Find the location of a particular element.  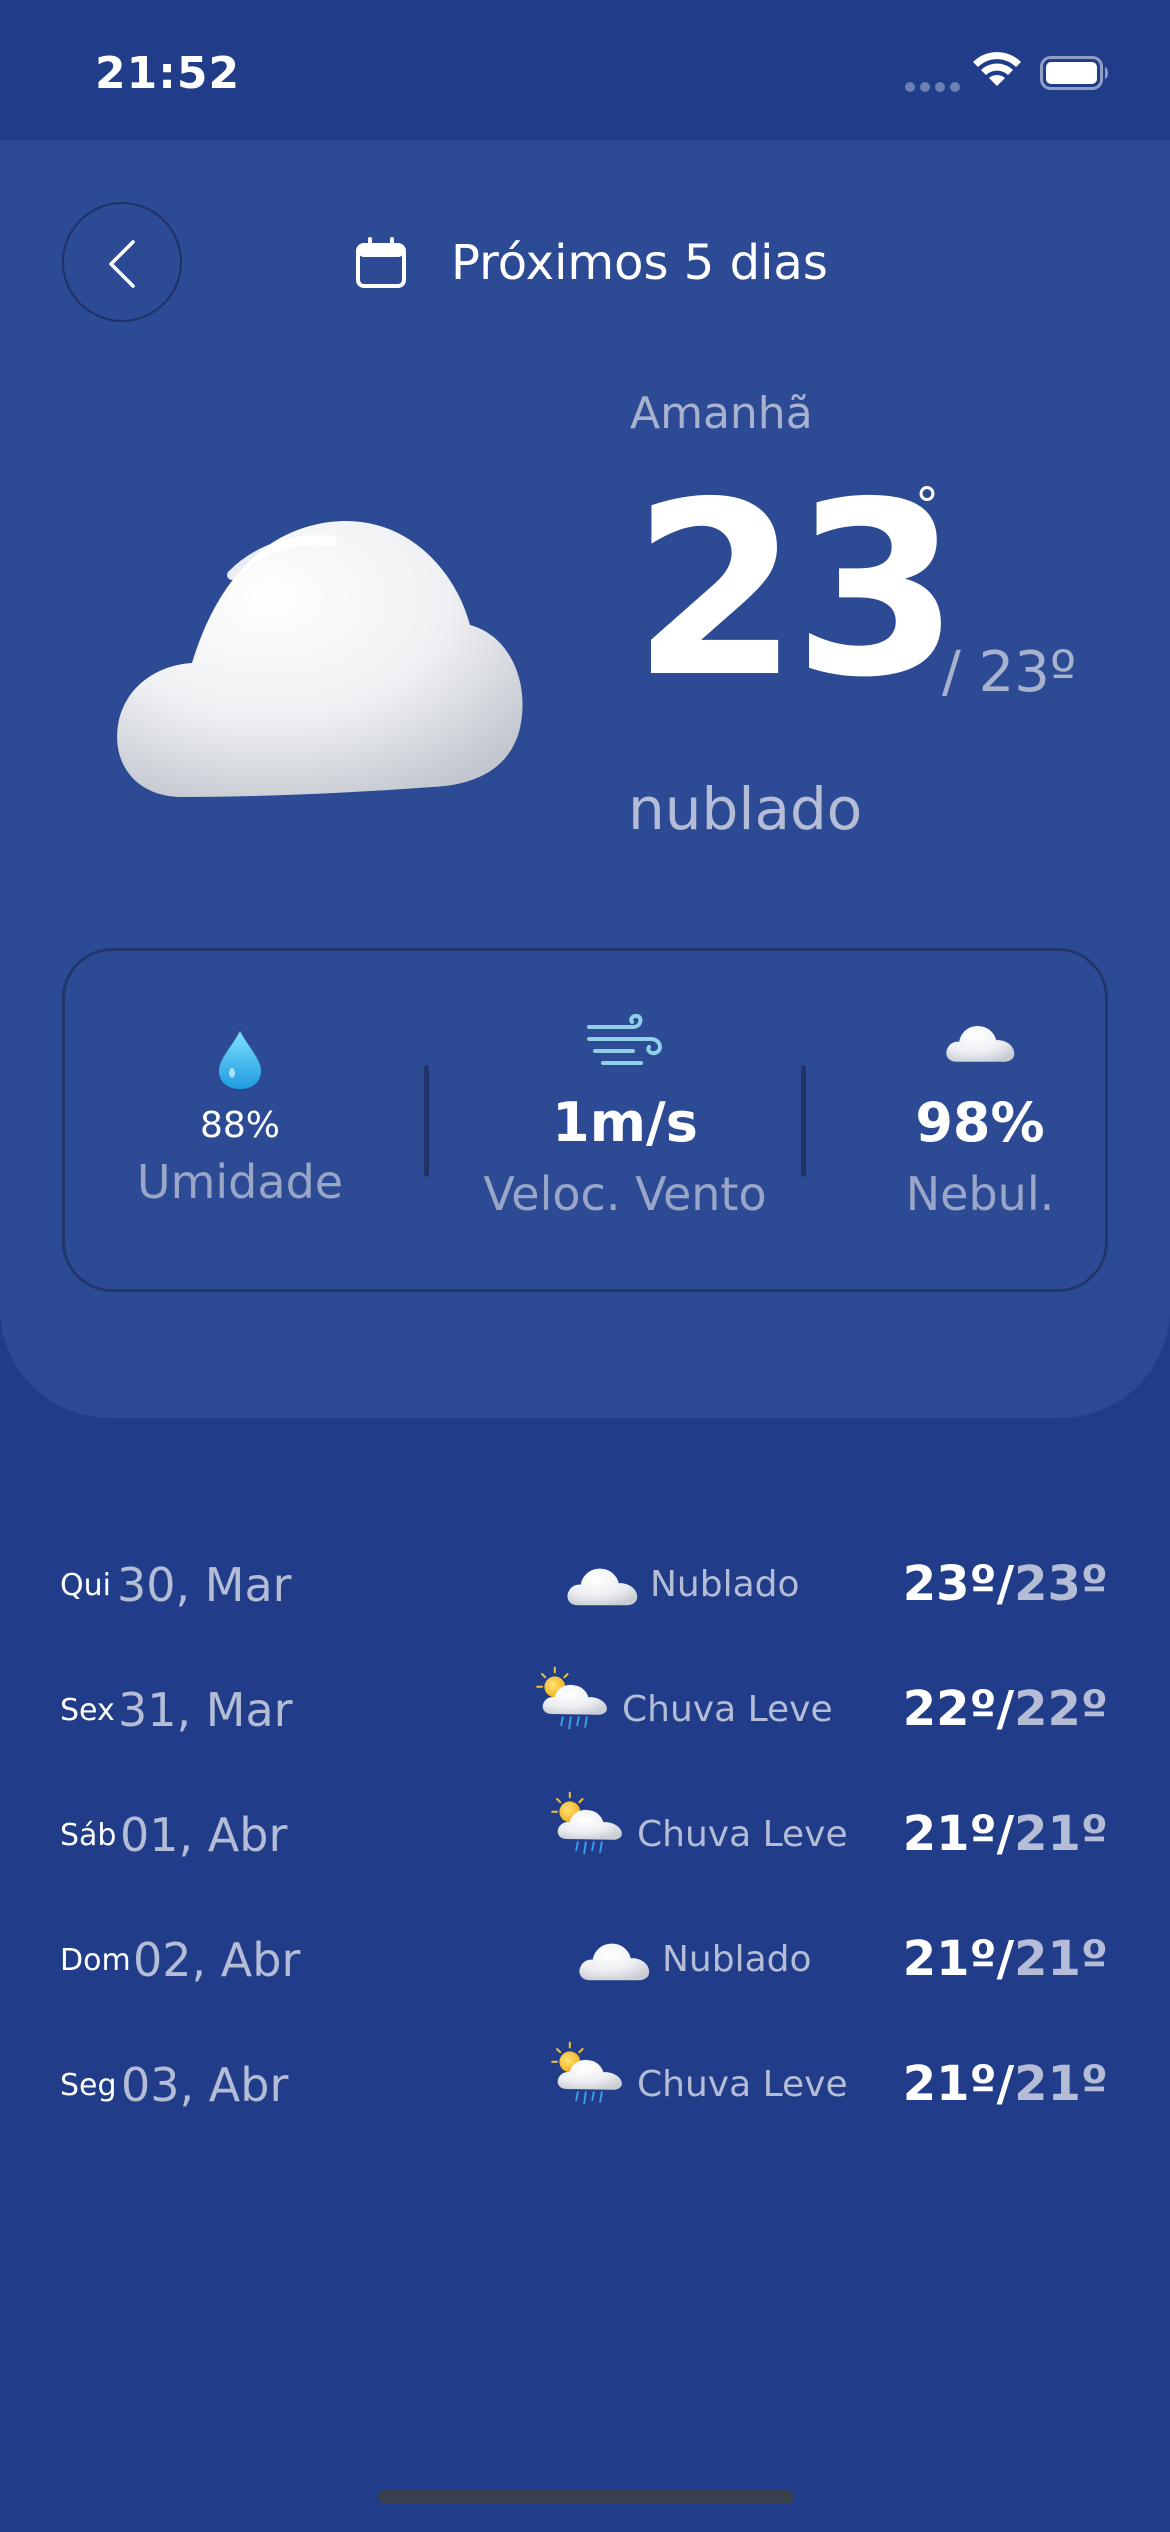

home-indicator is located at coordinates (586, 2497).